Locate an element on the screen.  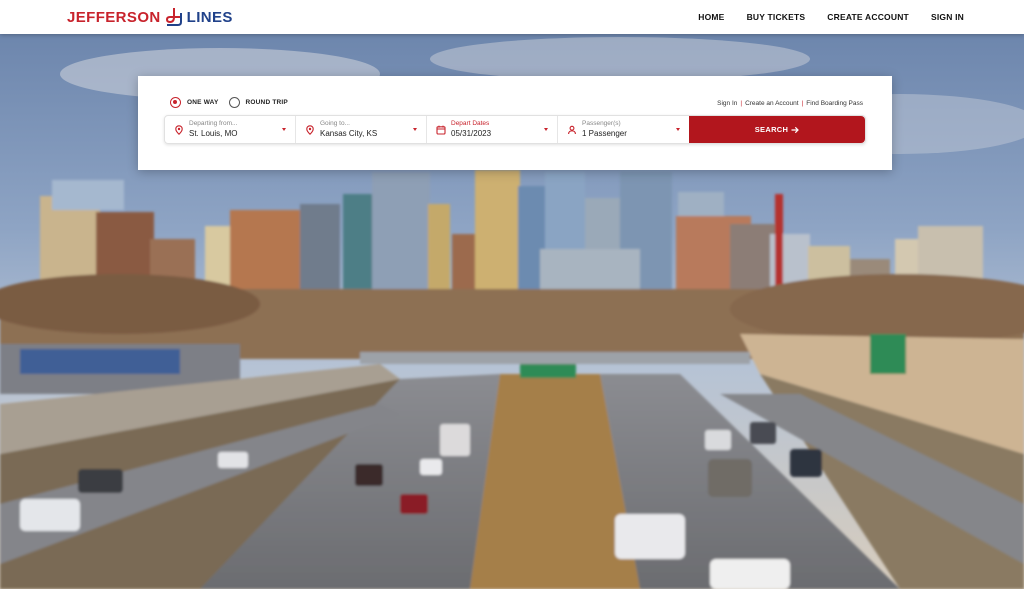
nav-sign-in: SIGN IN is located at coordinates (947, 17).